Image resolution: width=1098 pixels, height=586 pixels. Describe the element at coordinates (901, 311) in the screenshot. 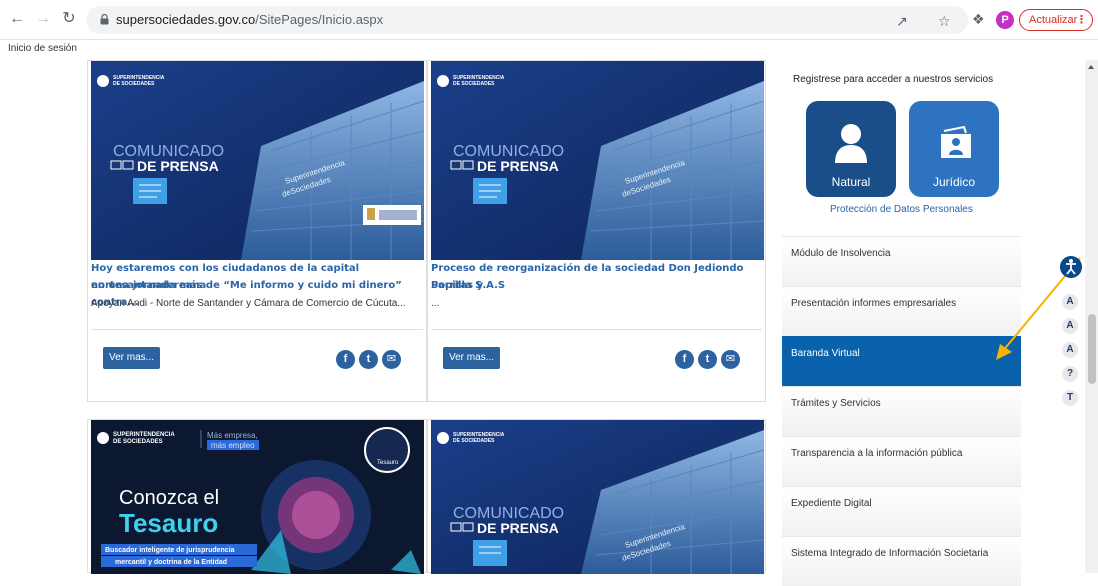

I see `menu-item-informes: Presentación informes empresariales` at that location.